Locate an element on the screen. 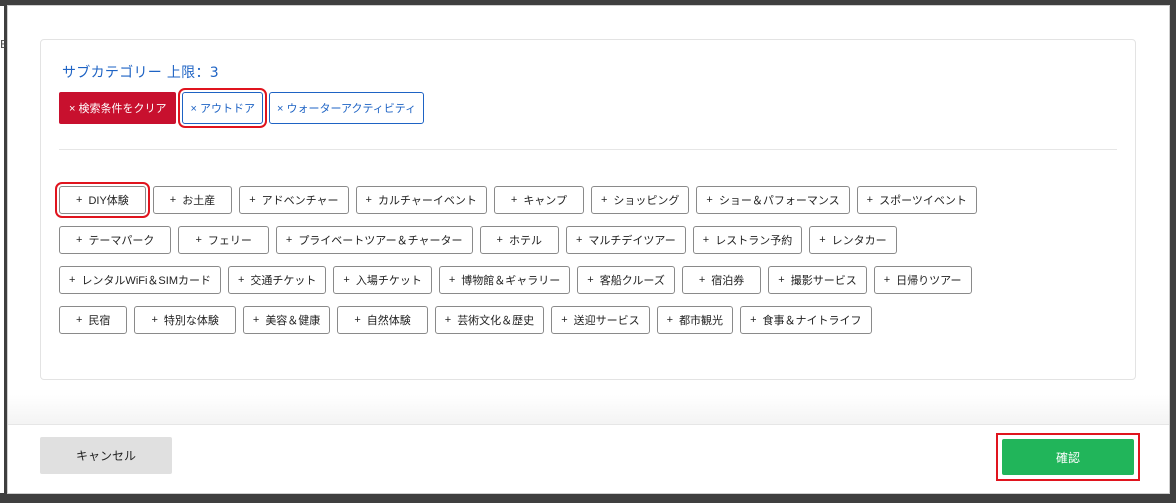  category-chip: + 美容＆健康 is located at coordinates (286, 320).